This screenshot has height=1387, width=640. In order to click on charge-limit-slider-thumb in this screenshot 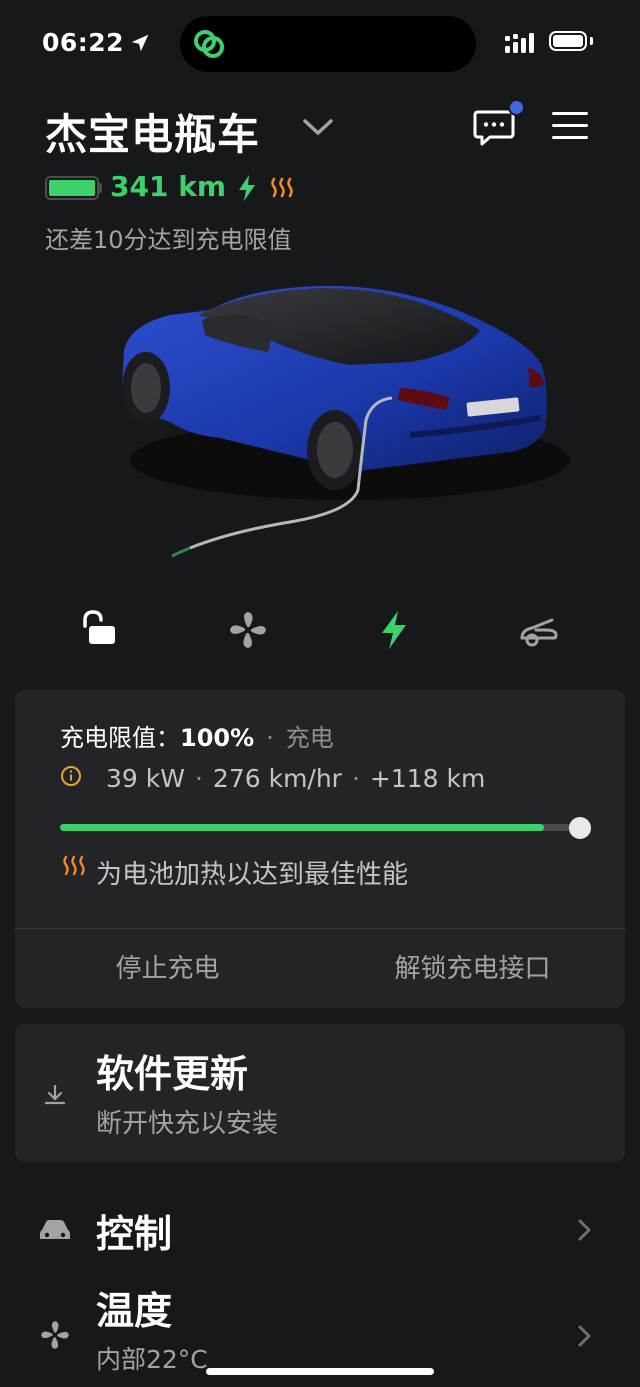, I will do `click(580, 828)`.